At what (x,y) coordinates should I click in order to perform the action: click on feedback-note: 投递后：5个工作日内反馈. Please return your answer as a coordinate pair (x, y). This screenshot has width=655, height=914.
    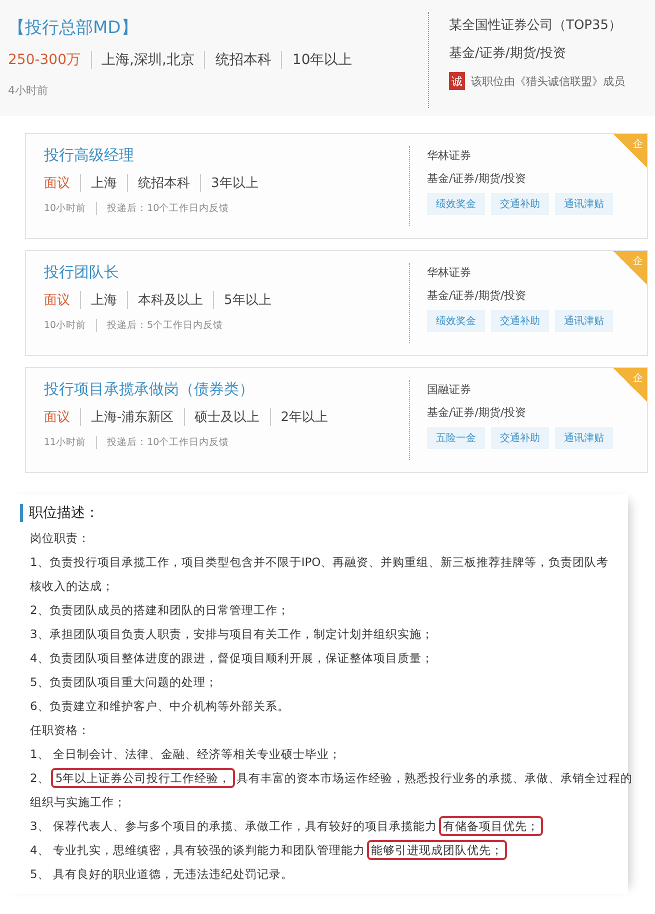
    Looking at the image, I should click on (165, 325).